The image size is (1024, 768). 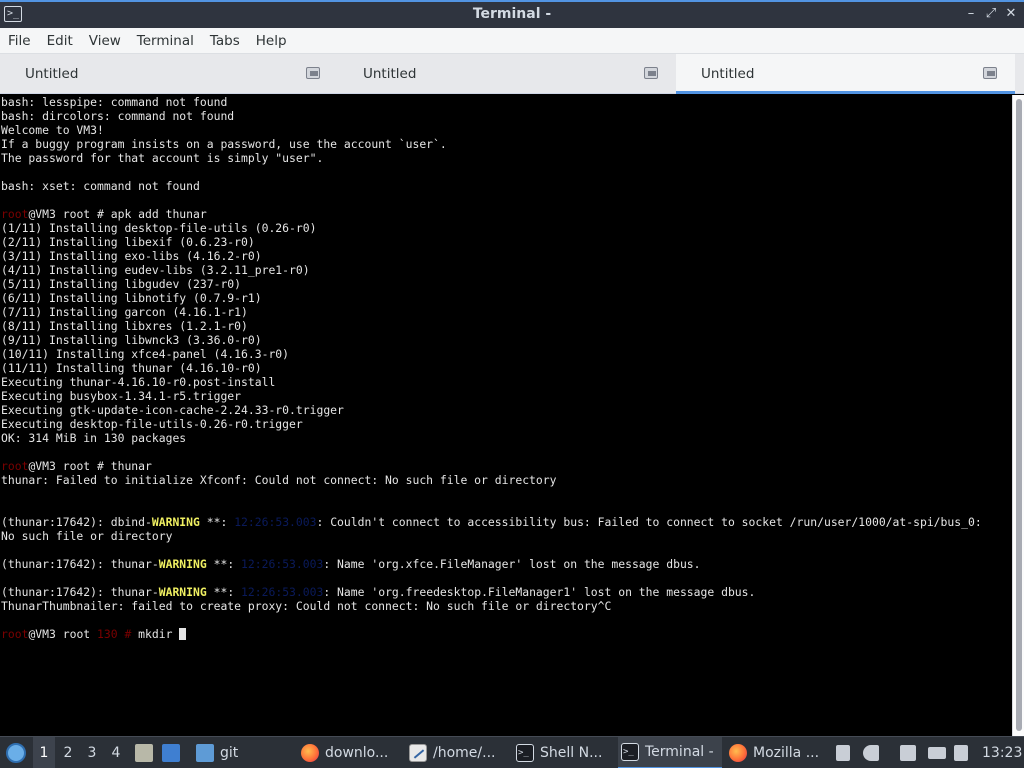 I want to click on whisker-menu-button, so click(x=16, y=752).